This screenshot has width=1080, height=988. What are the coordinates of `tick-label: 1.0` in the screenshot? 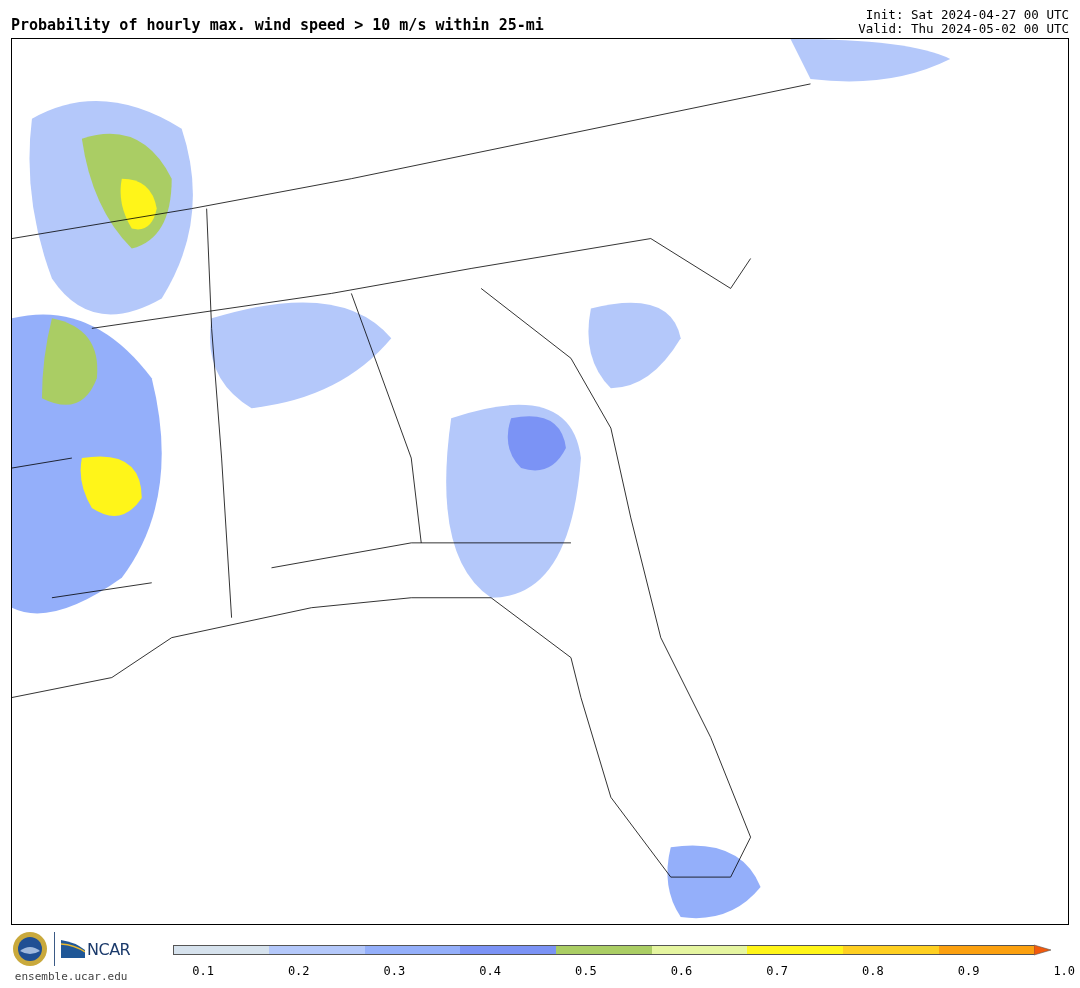 It's located at (1064, 971).